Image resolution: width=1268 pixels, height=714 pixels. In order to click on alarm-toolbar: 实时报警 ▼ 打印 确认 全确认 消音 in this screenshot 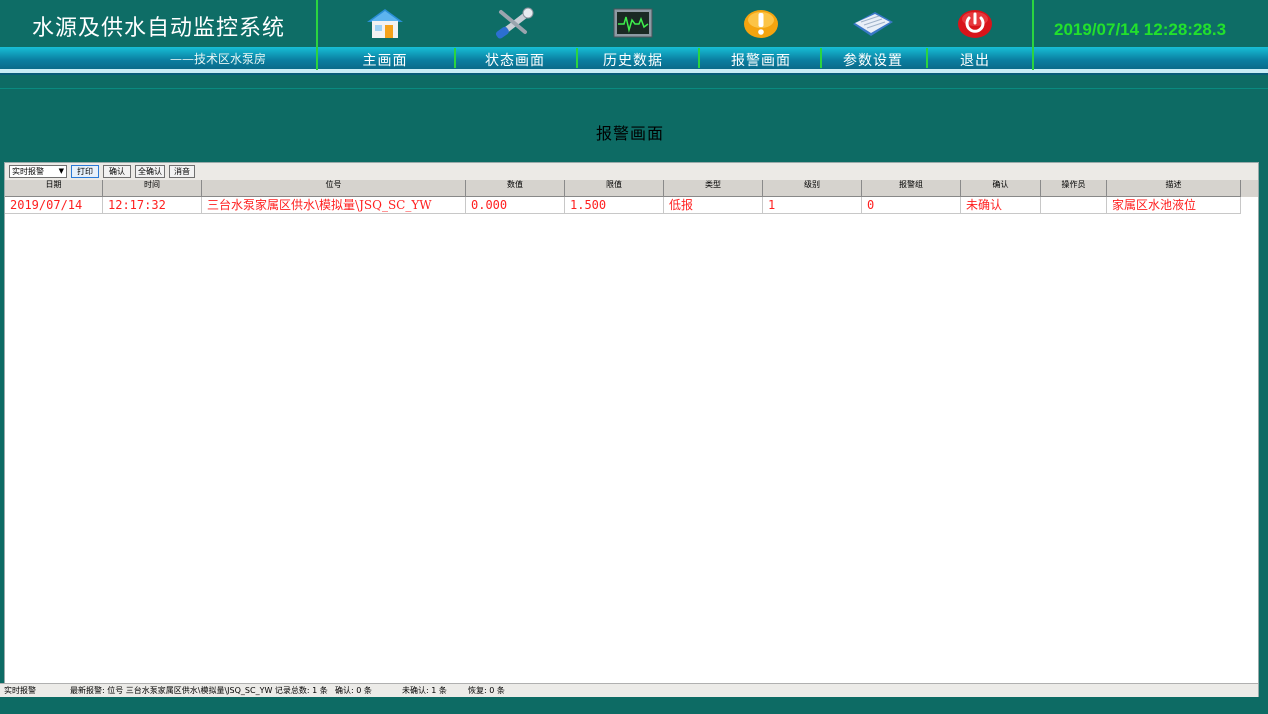, I will do `click(631, 171)`.